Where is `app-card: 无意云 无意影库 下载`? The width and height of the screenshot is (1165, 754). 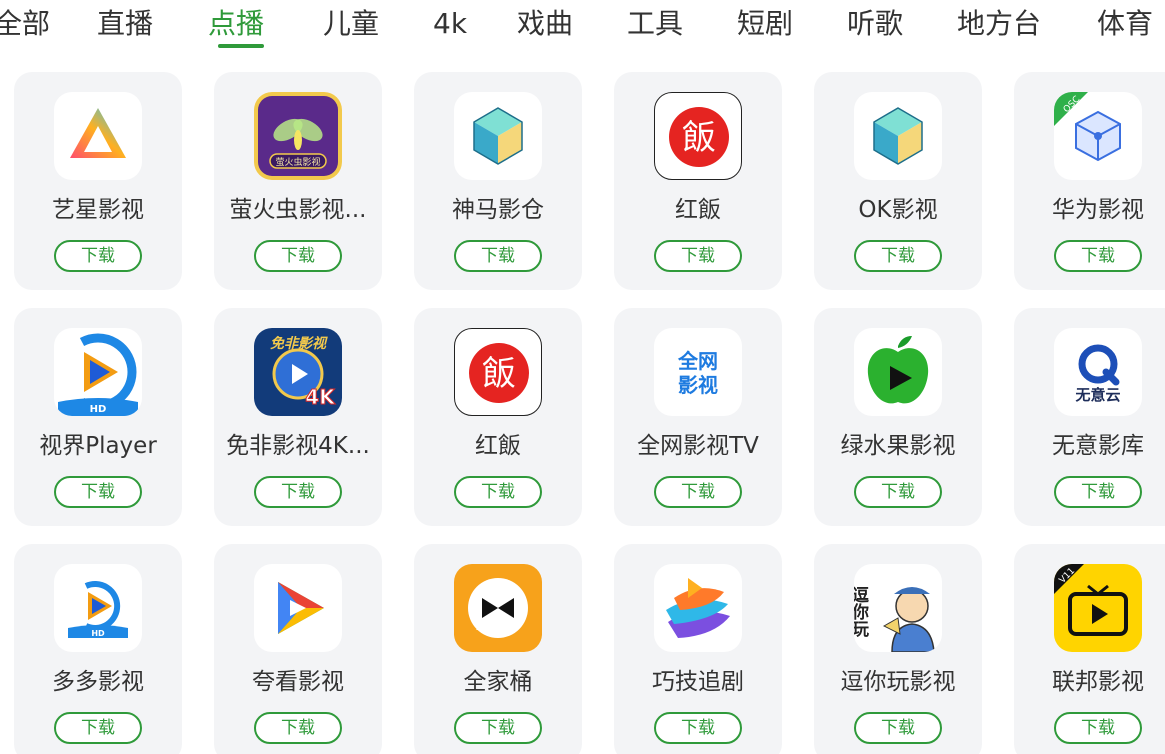
app-card: 无意云 无意影库 下载 is located at coordinates (1089, 417).